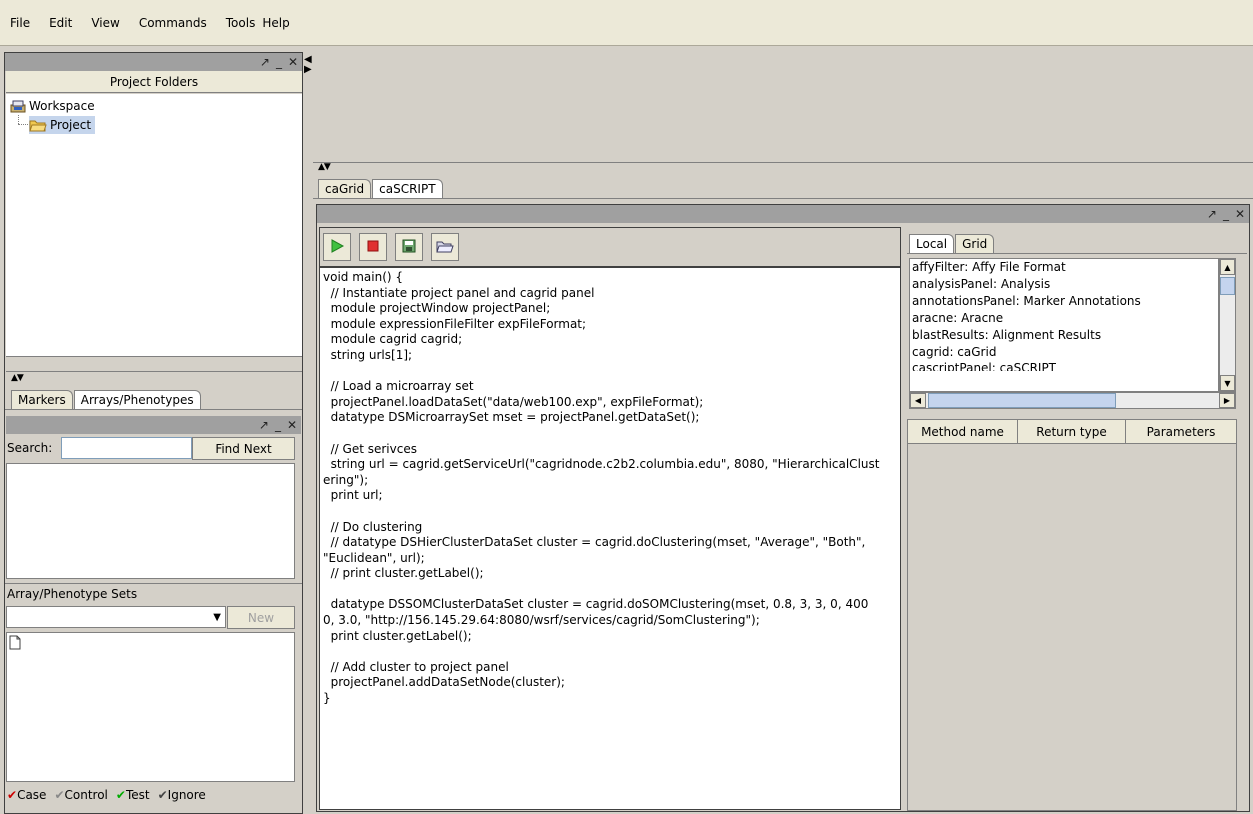 This screenshot has height=814, width=1253. What do you see at coordinates (12, 795) in the screenshot?
I see `pin-red-icon: ✔` at bounding box center [12, 795].